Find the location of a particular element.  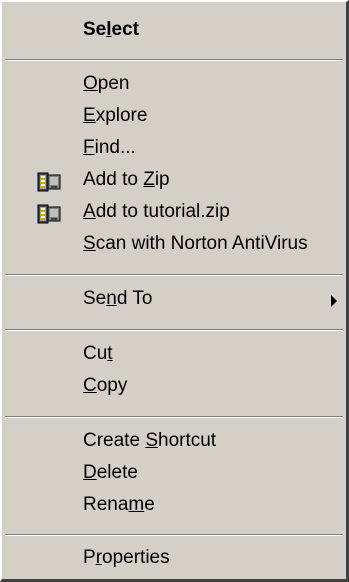

menu-item-copy-label: Copy is located at coordinates (105, 385).